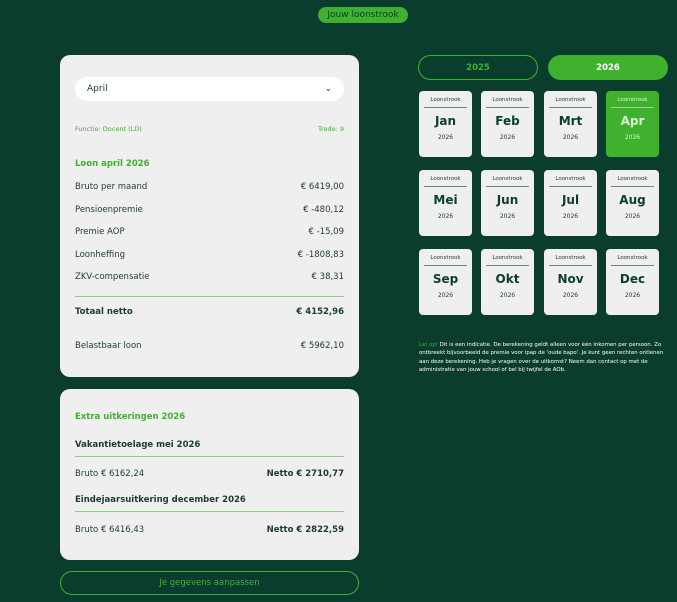 Image resolution: width=677 pixels, height=602 pixels. What do you see at coordinates (445, 121) in the screenshot?
I see `month-name: Jan` at bounding box center [445, 121].